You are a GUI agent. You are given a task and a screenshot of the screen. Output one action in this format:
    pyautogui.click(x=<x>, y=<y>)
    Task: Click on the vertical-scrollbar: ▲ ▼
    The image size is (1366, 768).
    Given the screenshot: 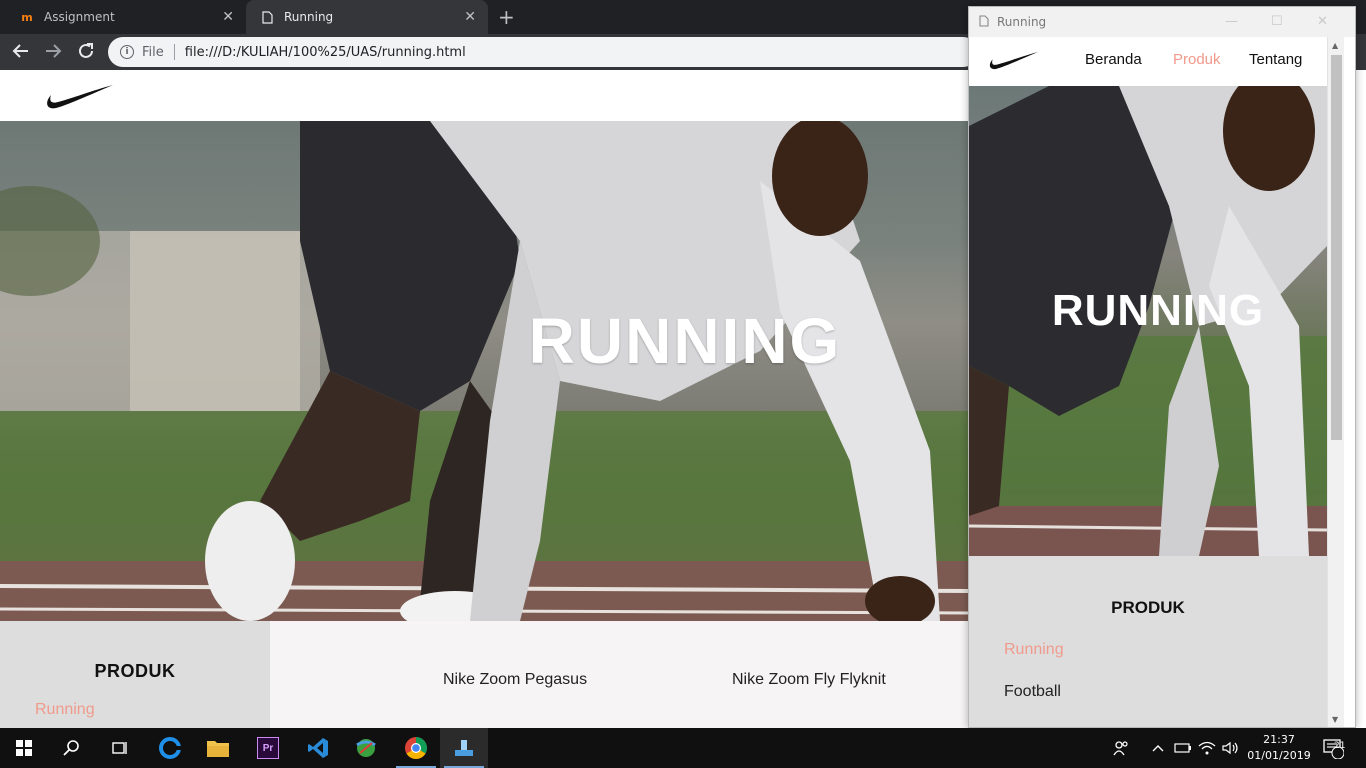 What is the action you would take?
    pyautogui.click(x=1335, y=382)
    